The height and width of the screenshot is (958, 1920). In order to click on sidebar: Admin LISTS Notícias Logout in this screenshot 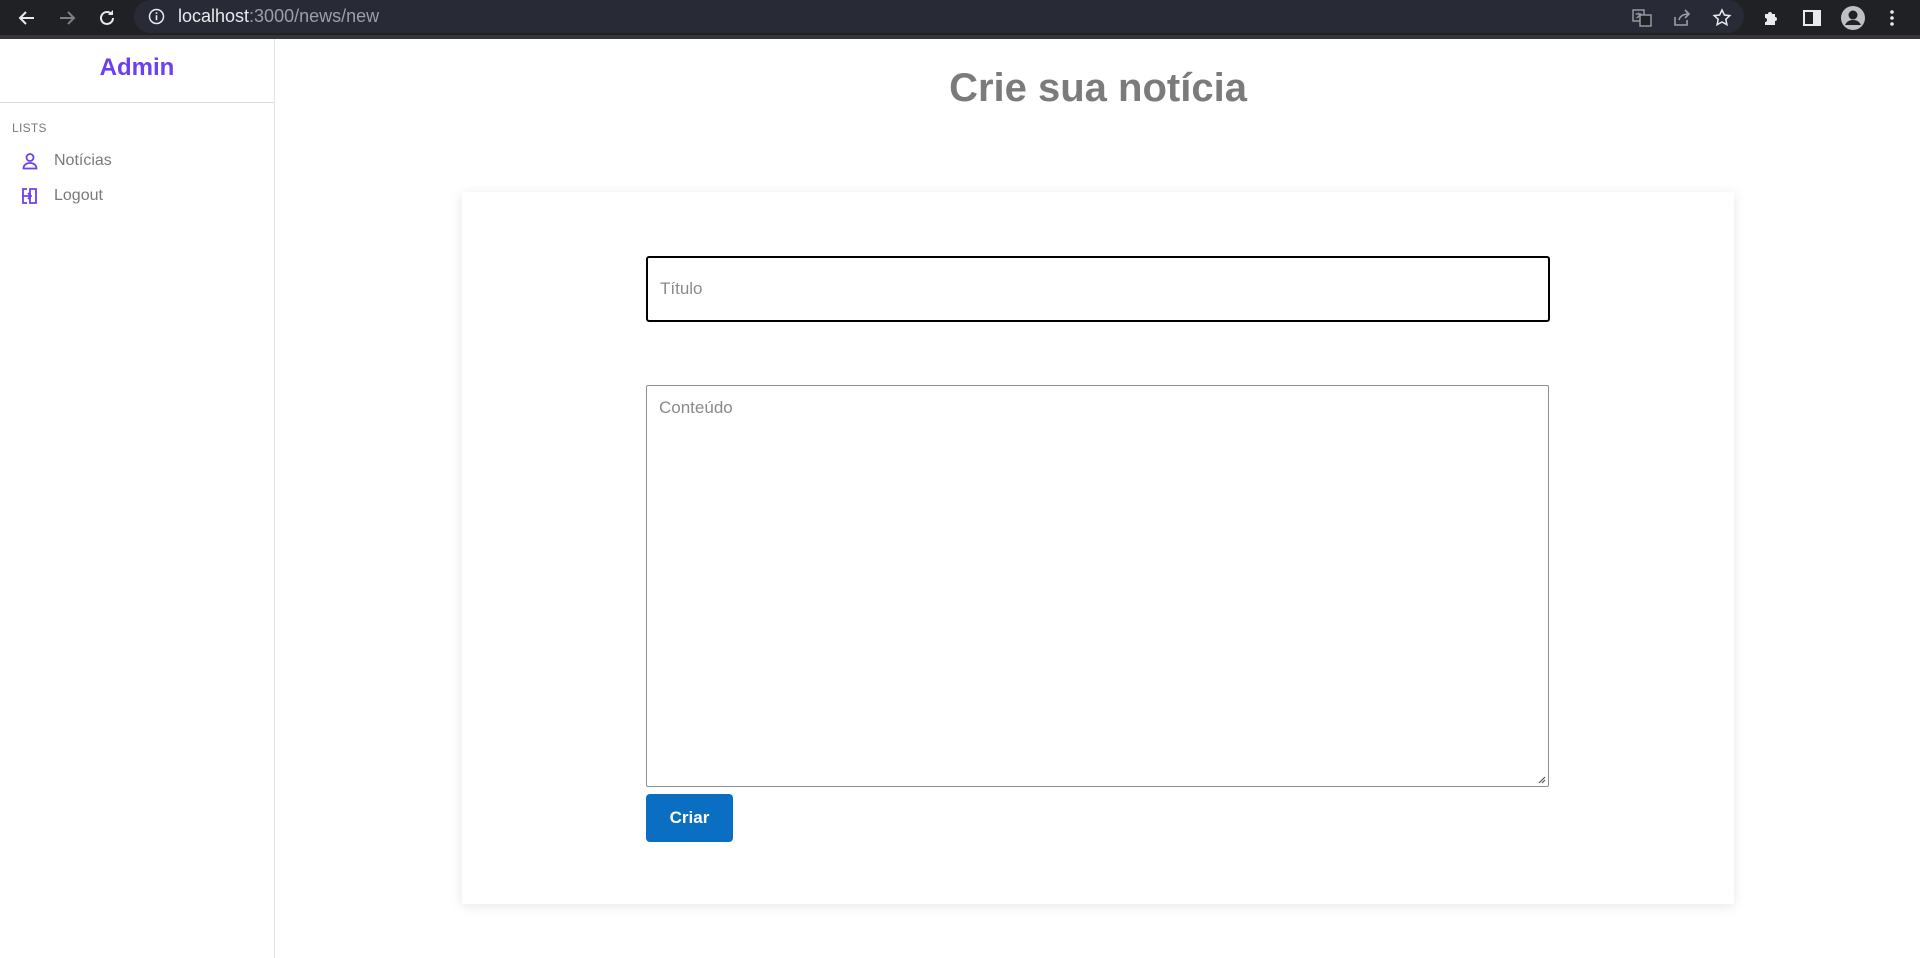, I will do `click(137, 498)`.